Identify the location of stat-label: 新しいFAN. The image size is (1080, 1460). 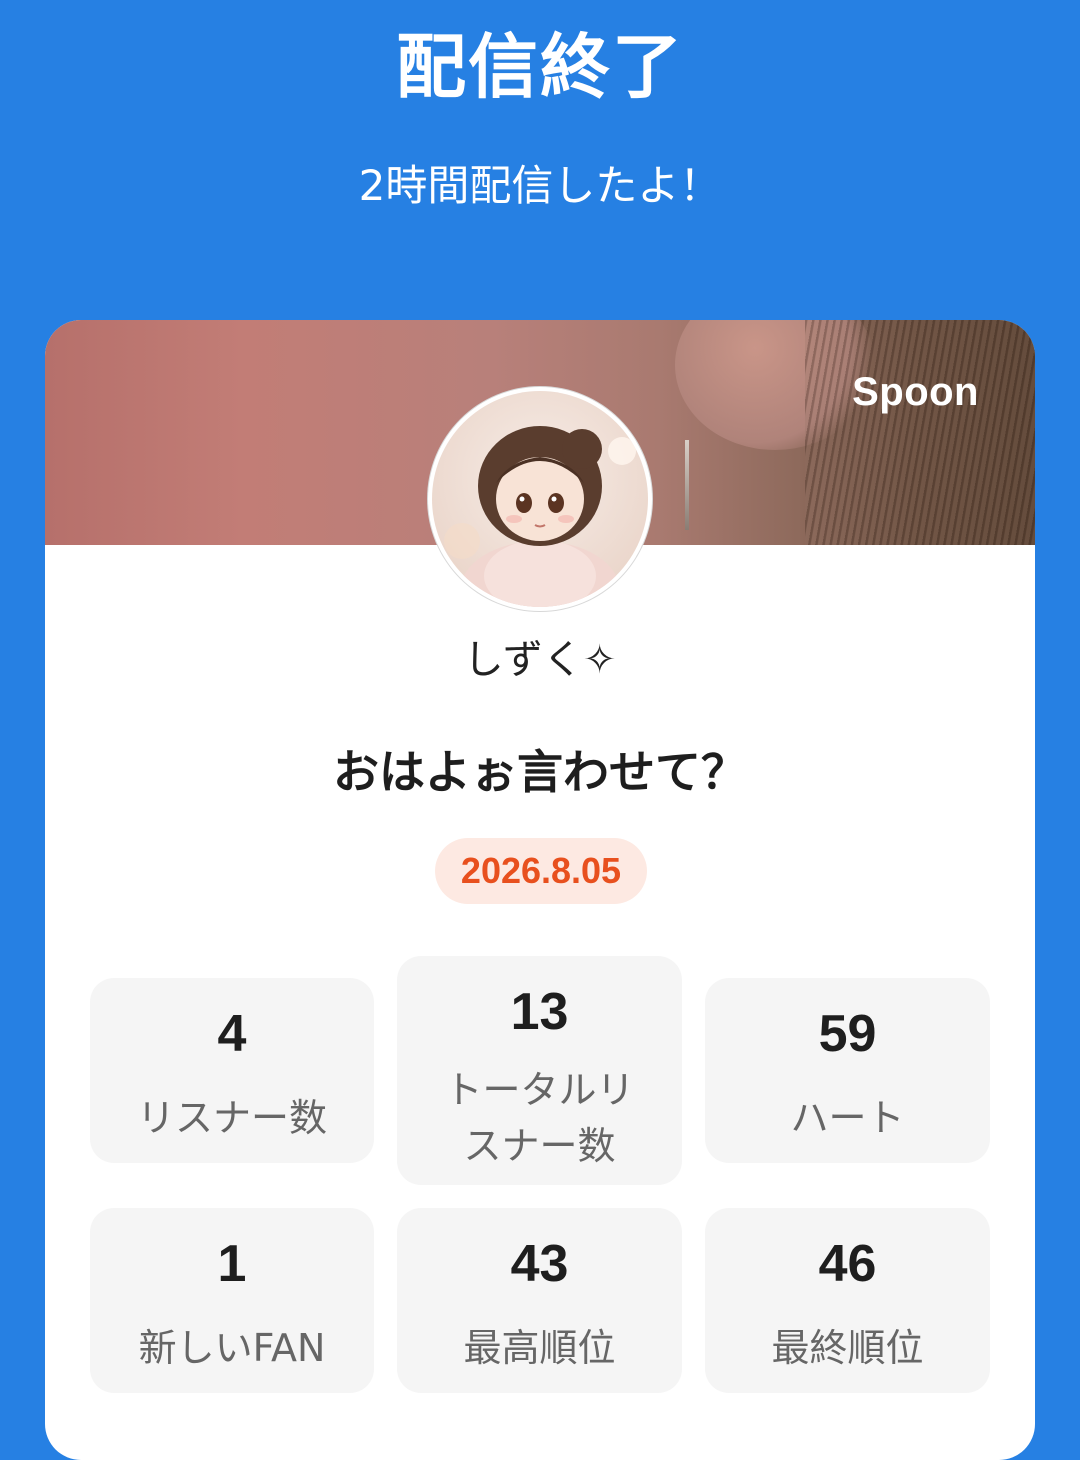
(232, 1348).